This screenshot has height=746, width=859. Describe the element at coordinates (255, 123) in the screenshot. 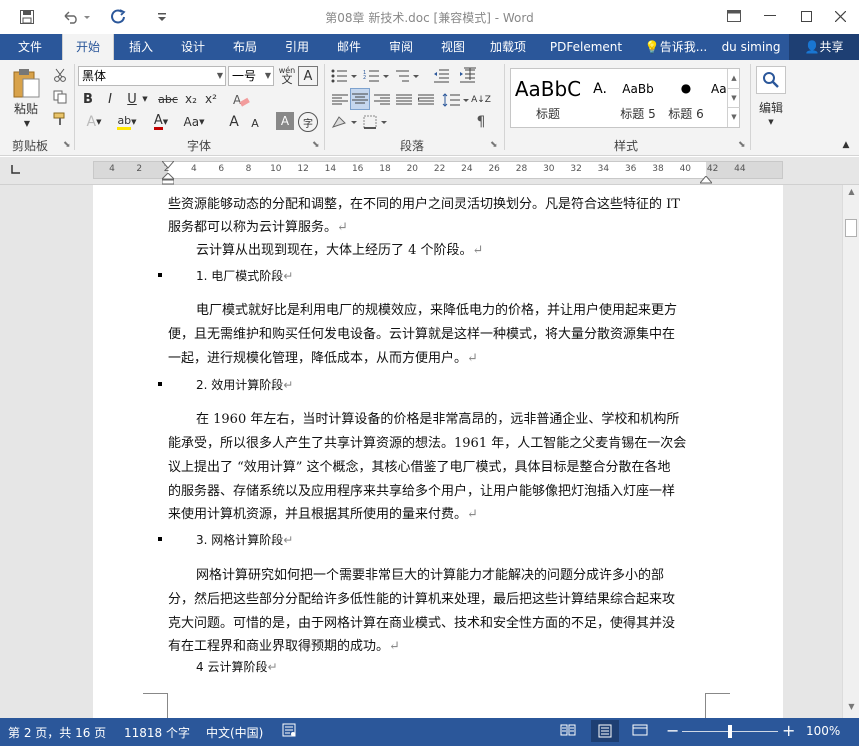

I see `shrink-font-button: A` at that location.